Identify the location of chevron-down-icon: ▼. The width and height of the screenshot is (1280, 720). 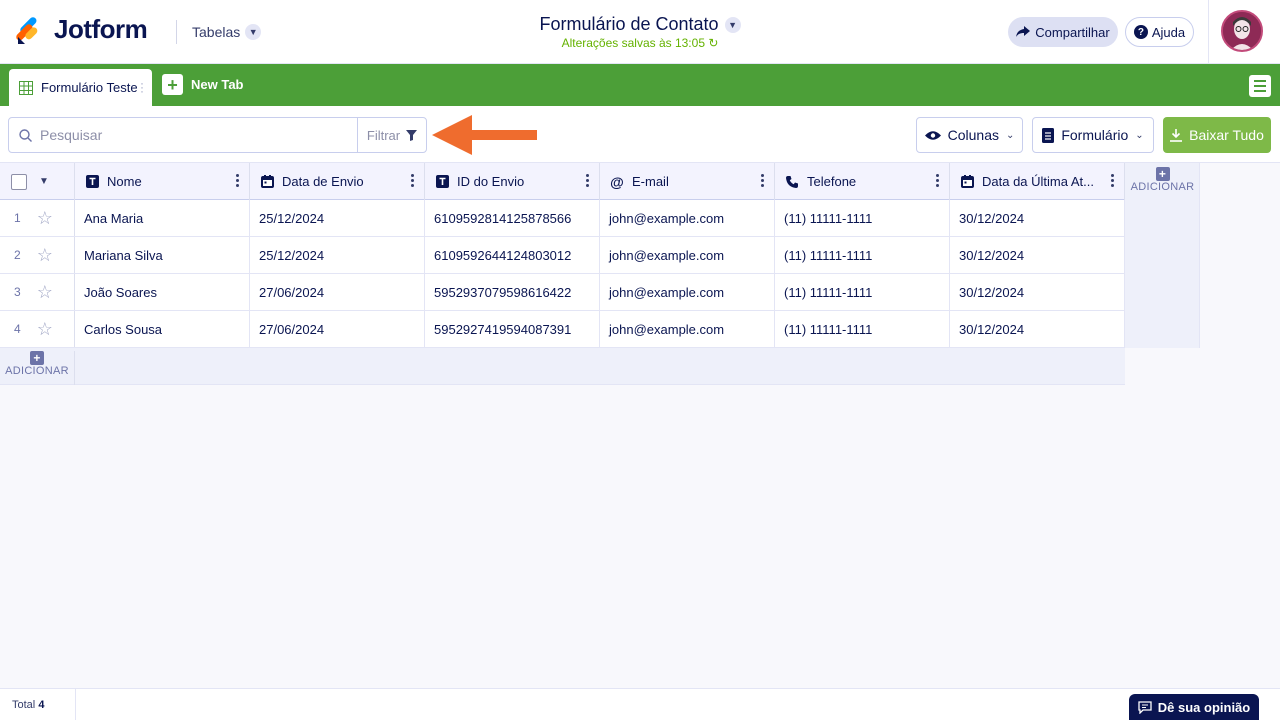
(44, 181).